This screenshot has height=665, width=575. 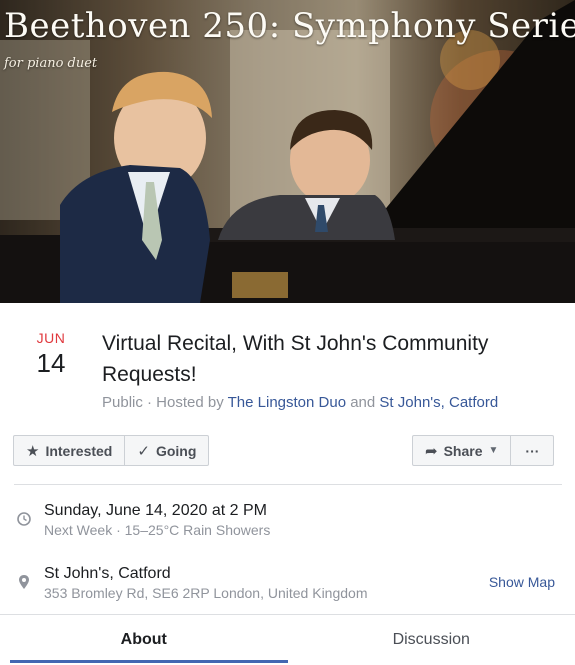 What do you see at coordinates (79, 450) in the screenshot?
I see `interested-label: Interested` at bounding box center [79, 450].